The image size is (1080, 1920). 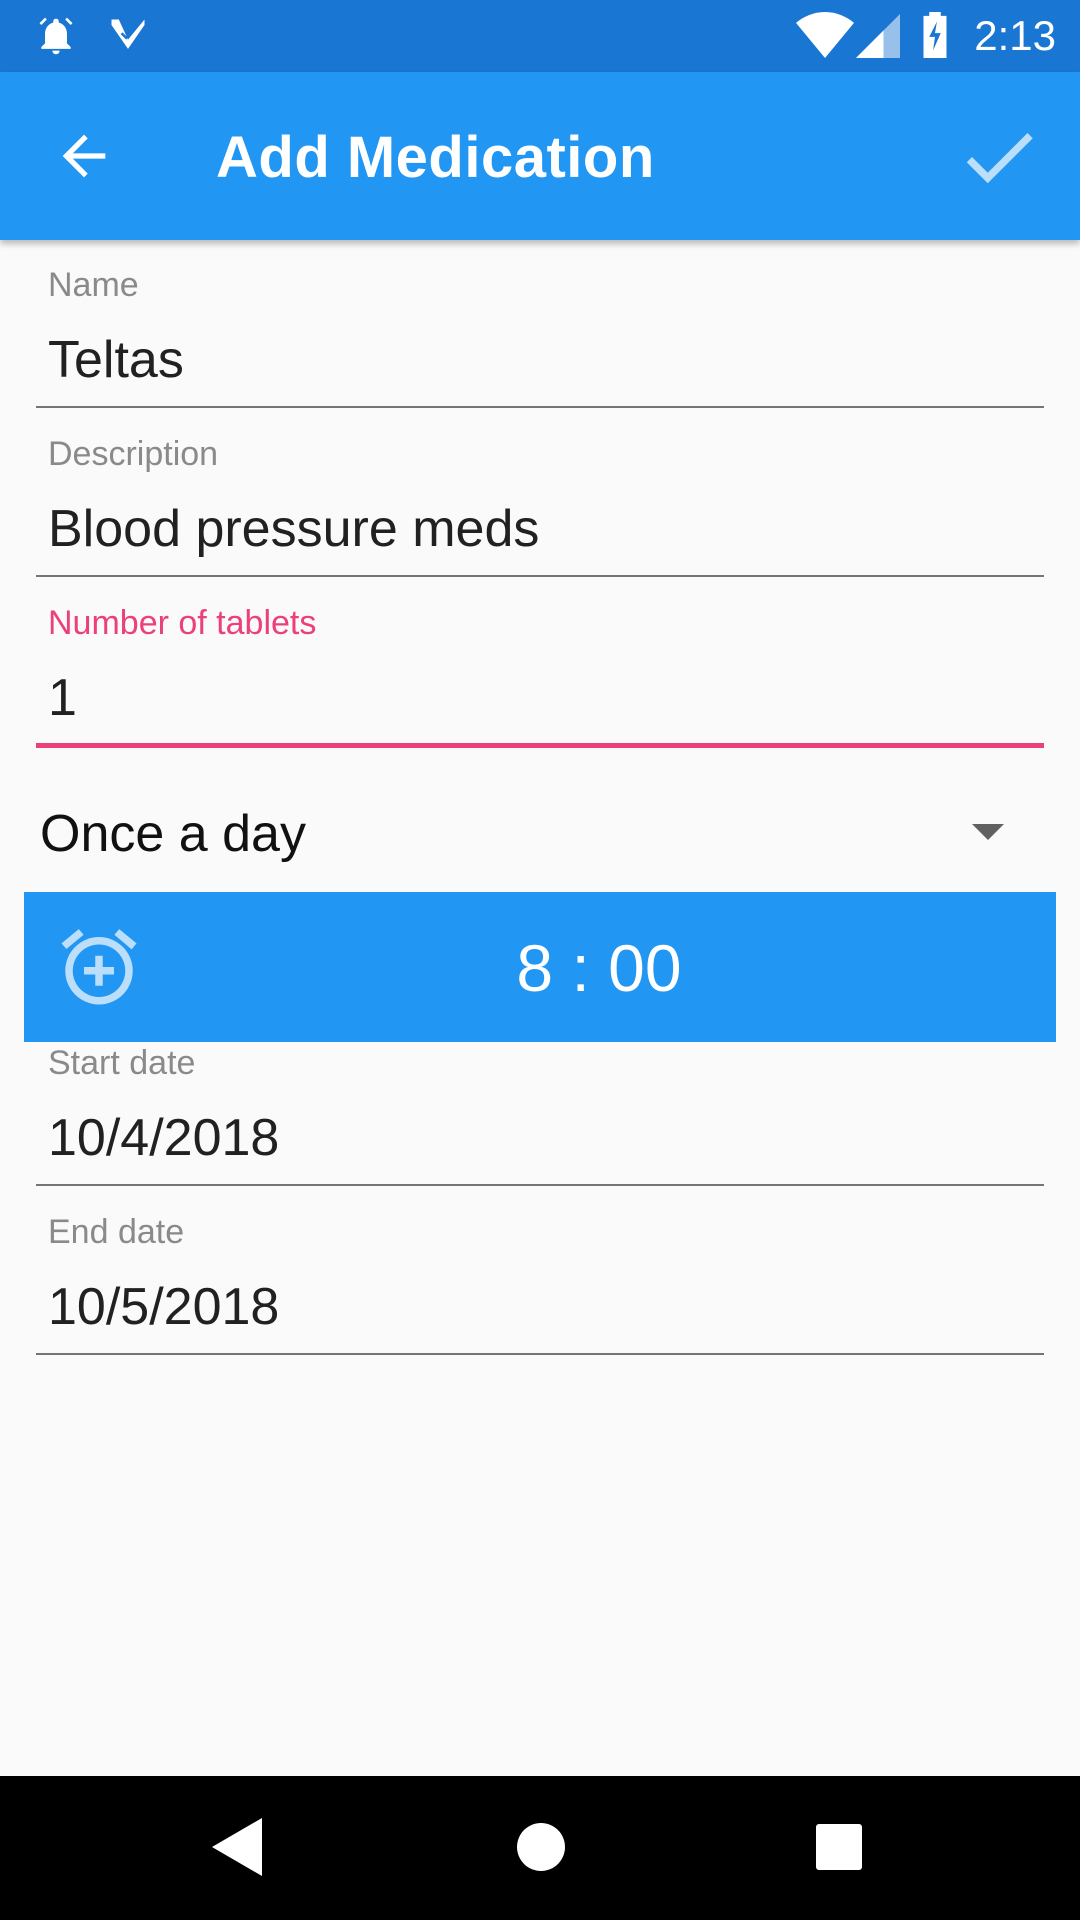 What do you see at coordinates (599, 968) in the screenshot?
I see `reminder-time: 8 : 00` at bounding box center [599, 968].